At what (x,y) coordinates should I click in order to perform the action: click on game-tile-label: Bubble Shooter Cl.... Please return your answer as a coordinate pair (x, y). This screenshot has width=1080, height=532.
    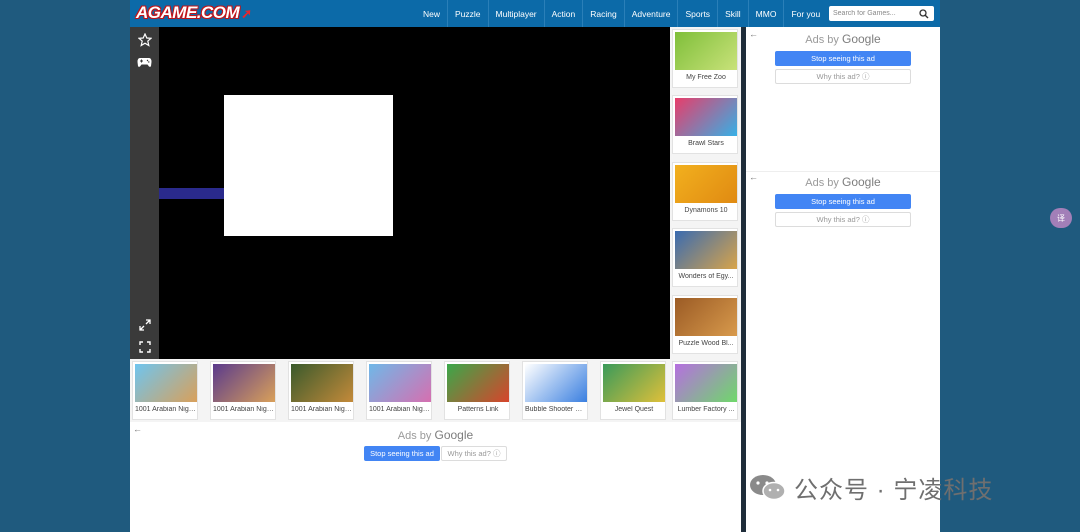
    Looking at the image, I should click on (556, 409).